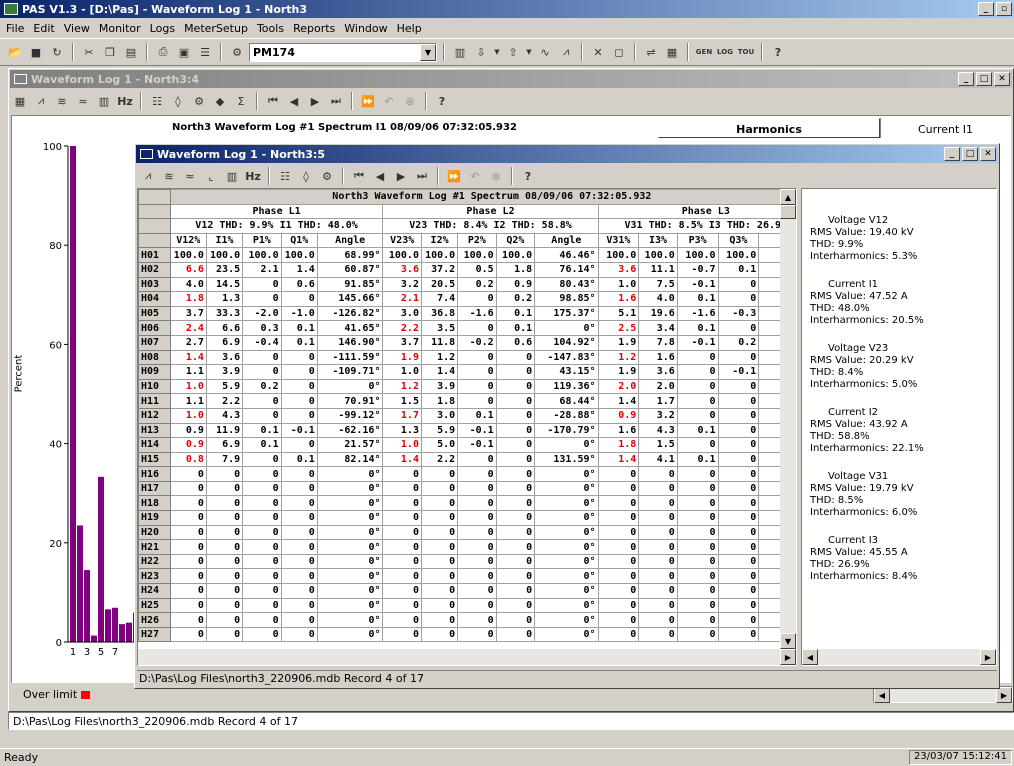  Describe the element at coordinates (725, 52) in the screenshot. I see `log-icon: LOG` at that location.